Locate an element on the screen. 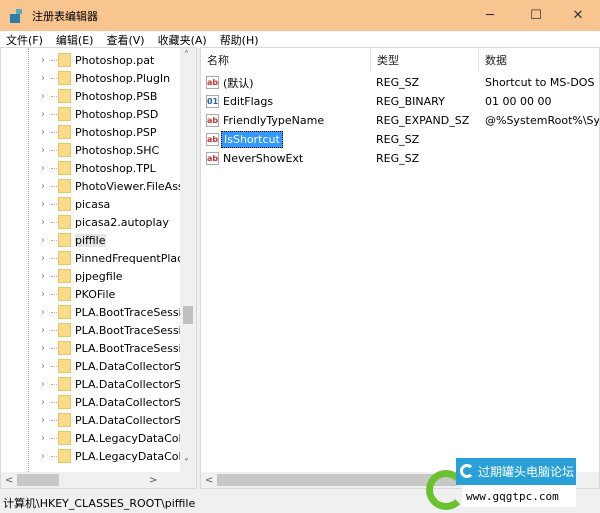 This screenshot has height=513, width=600. tree-item: › piffile is located at coordinates (91, 240).